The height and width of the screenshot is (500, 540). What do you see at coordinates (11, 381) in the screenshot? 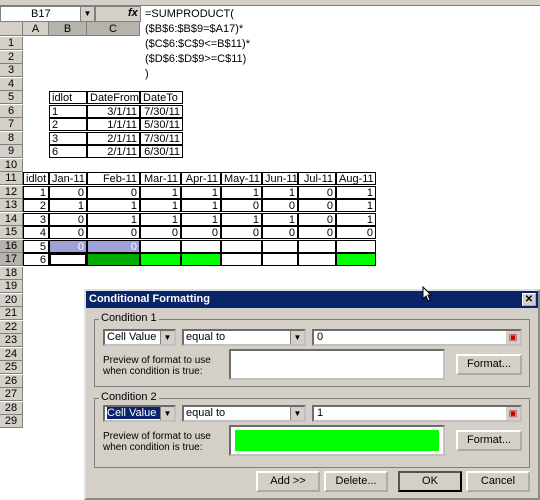
I see `row-header-26: 26` at bounding box center [11, 381].